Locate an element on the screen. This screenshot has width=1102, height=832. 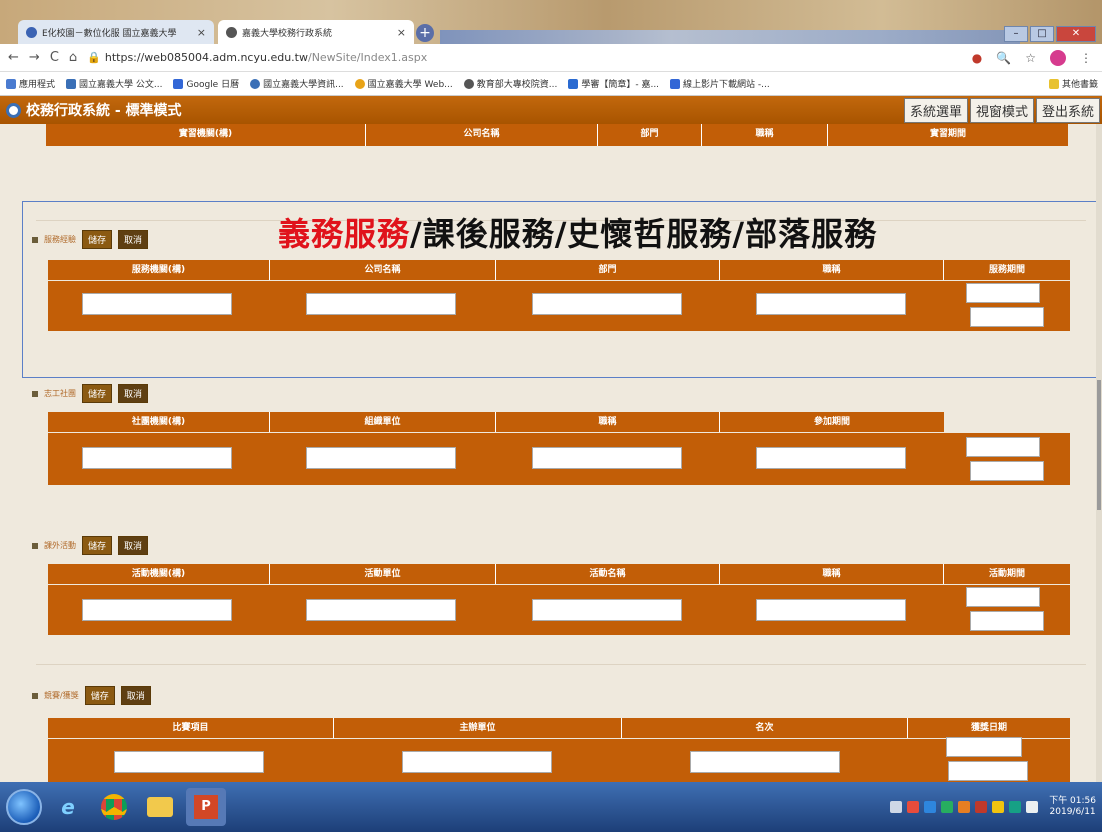
bullet-icon is located at coordinates (35, 239).